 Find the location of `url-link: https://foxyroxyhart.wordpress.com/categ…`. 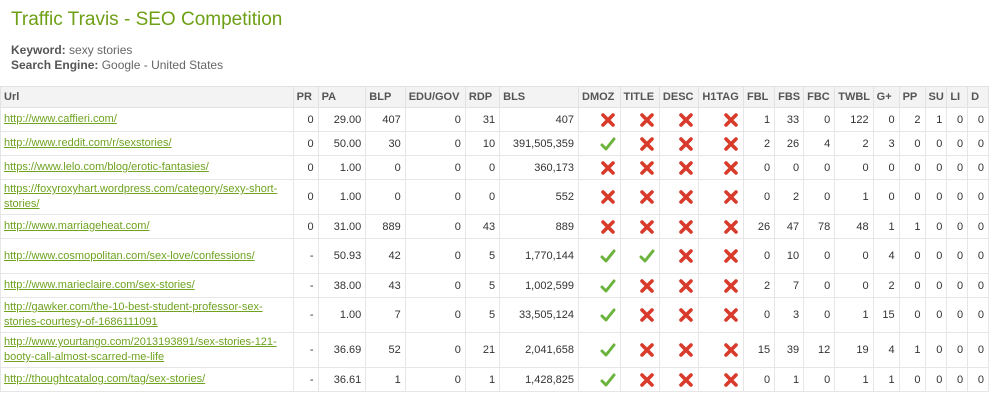

url-link: https://foxyroxyhart.wordpress.com/categ… is located at coordinates (140, 196).